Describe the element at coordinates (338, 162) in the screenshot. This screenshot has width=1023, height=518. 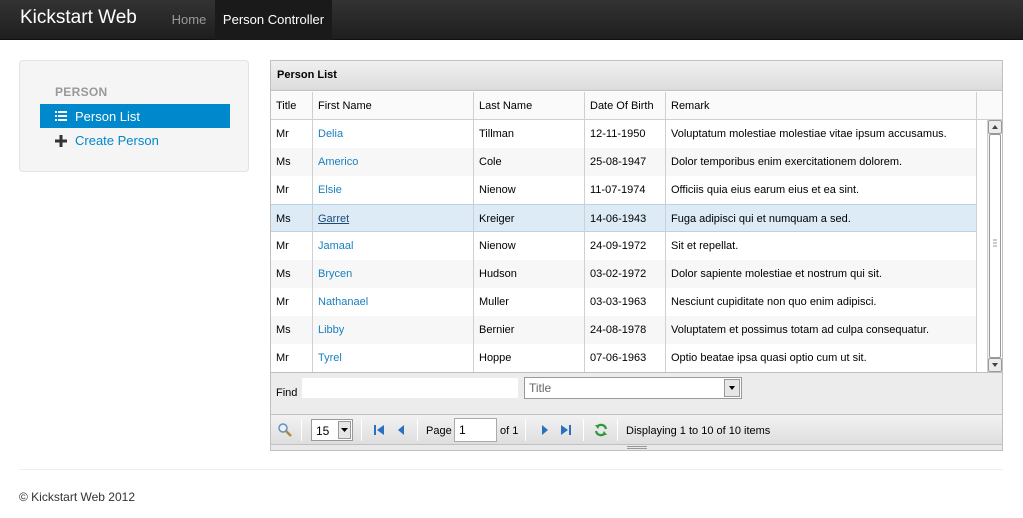
I see `person-link: Americo` at that location.